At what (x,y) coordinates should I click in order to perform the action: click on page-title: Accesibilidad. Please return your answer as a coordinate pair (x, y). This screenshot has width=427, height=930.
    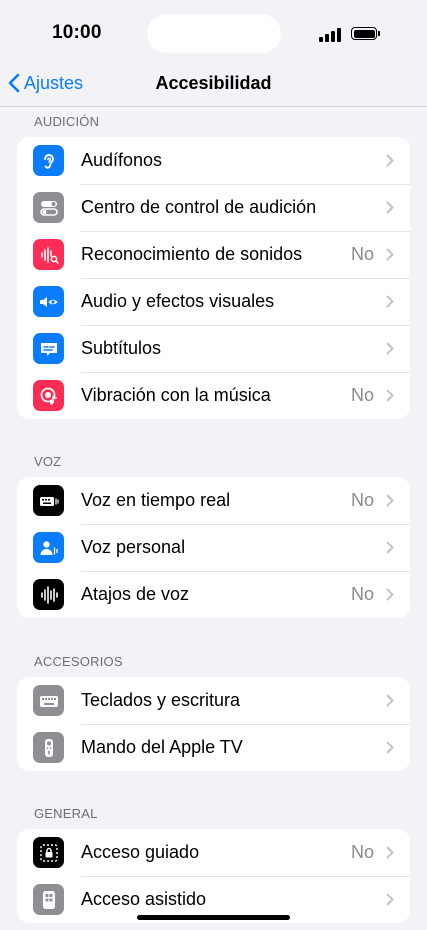
    Looking at the image, I should click on (213, 83).